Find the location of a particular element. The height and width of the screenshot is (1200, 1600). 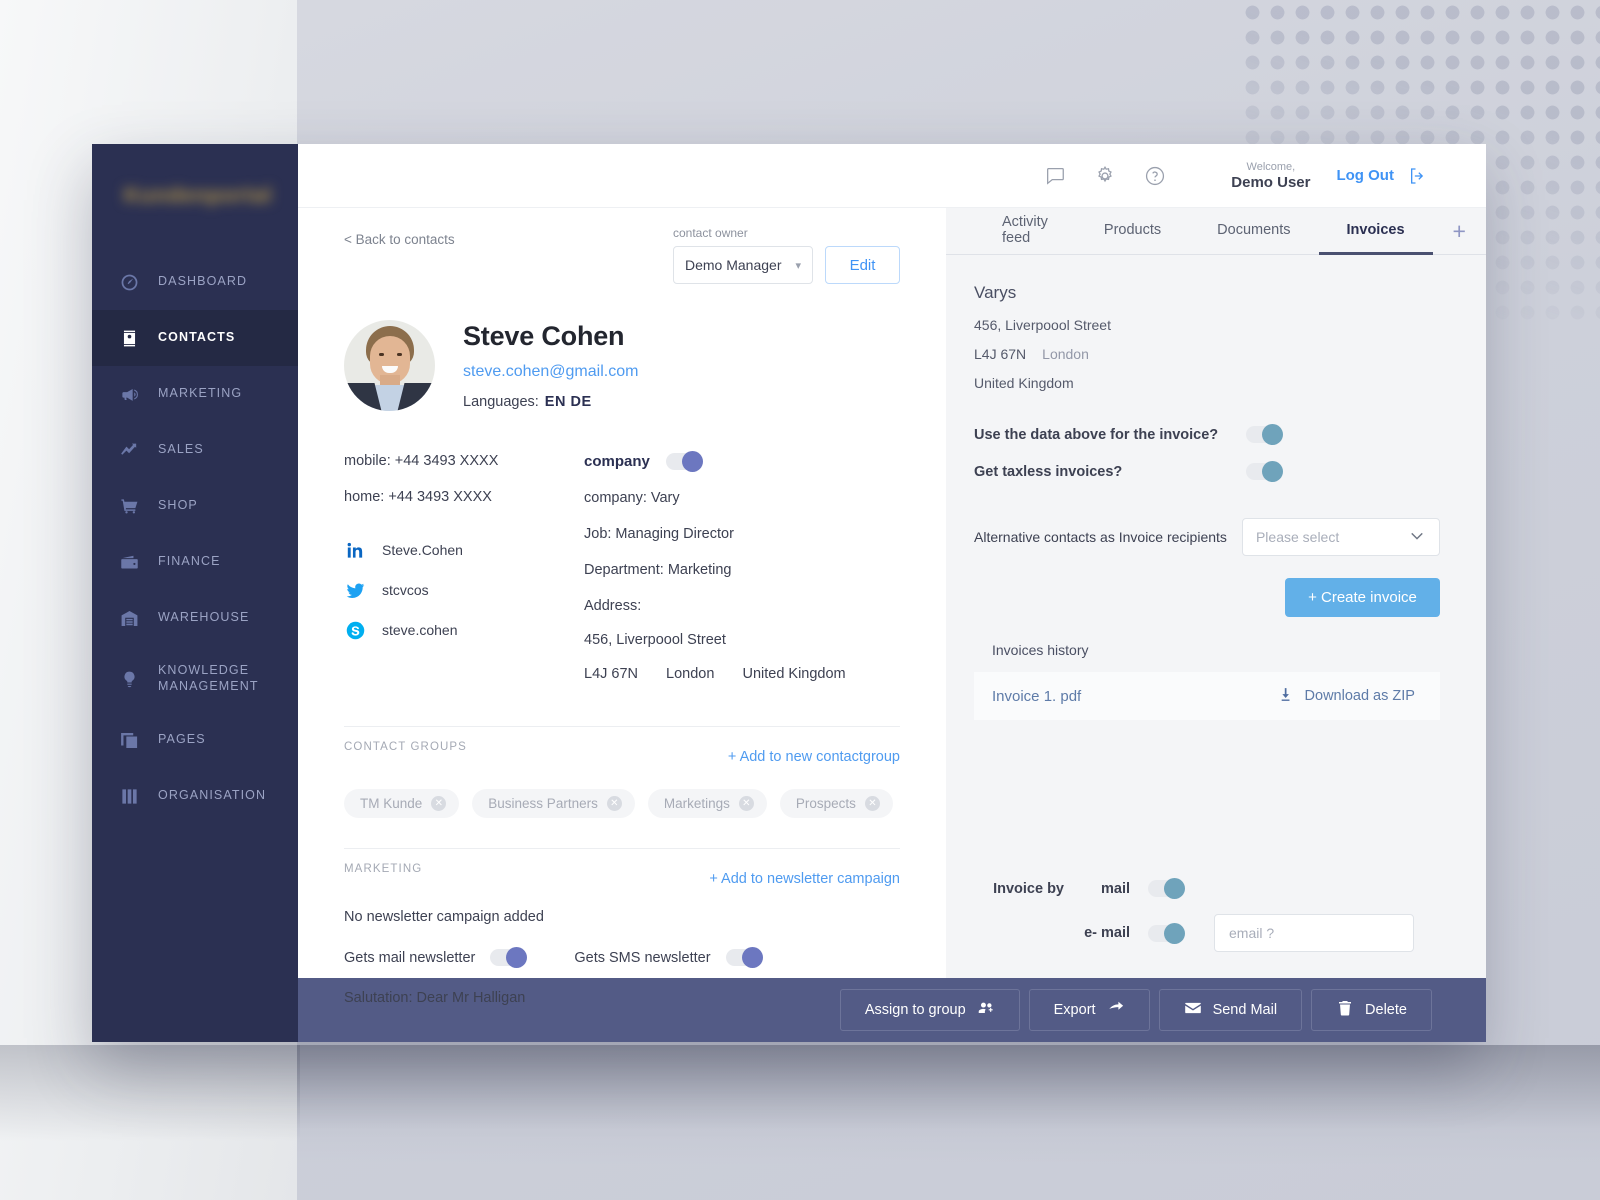

tab-activity-feed: Activity feed is located at coordinates (1025, 231).